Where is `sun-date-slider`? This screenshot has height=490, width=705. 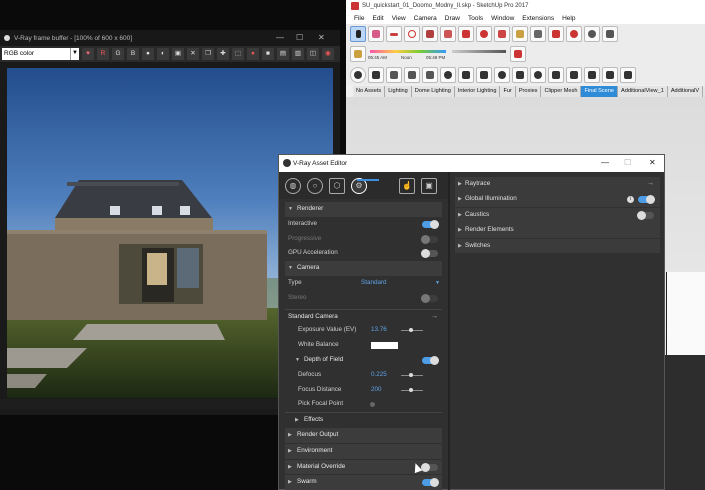 sun-date-slider is located at coordinates (479, 54).